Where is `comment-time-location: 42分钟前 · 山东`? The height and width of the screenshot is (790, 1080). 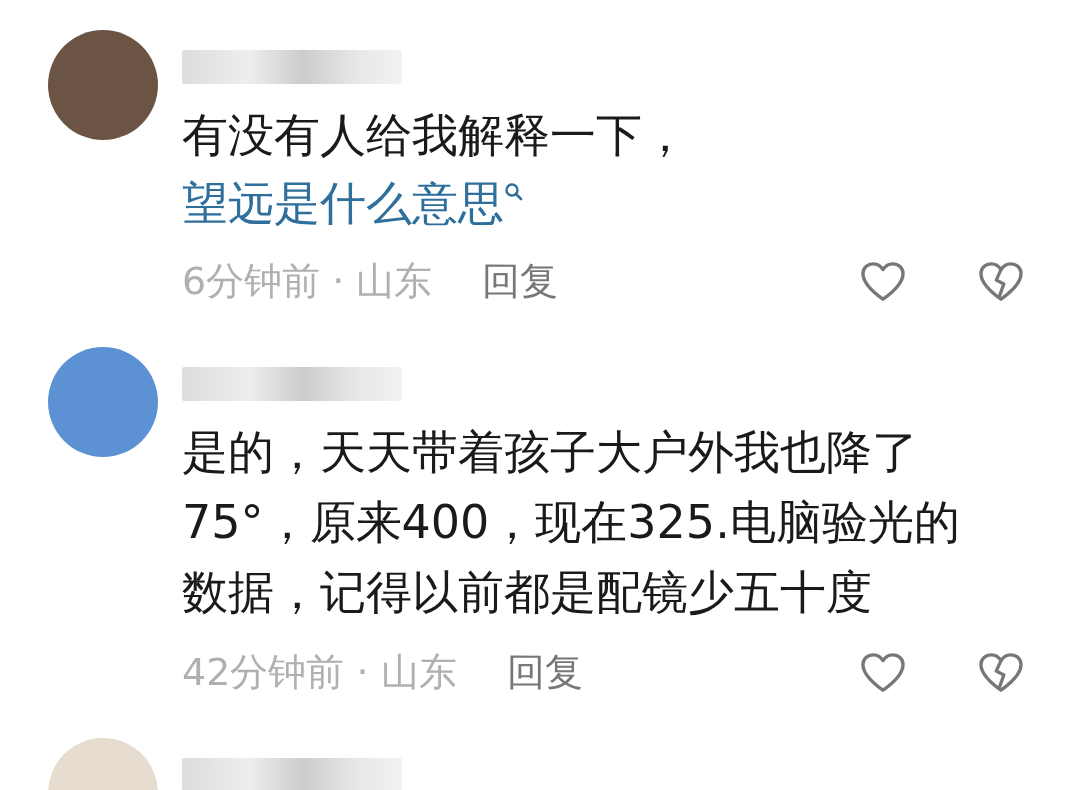 comment-time-location: 42分钟前 · 山东 is located at coordinates (319, 672).